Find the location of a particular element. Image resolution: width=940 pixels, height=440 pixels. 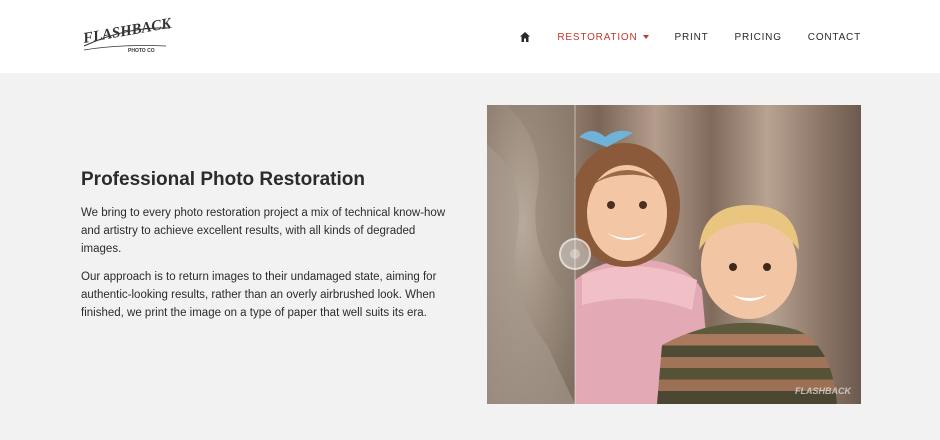

main-nav: RESTORATION PRINT PRICING CONTACT is located at coordinates (690, 37).